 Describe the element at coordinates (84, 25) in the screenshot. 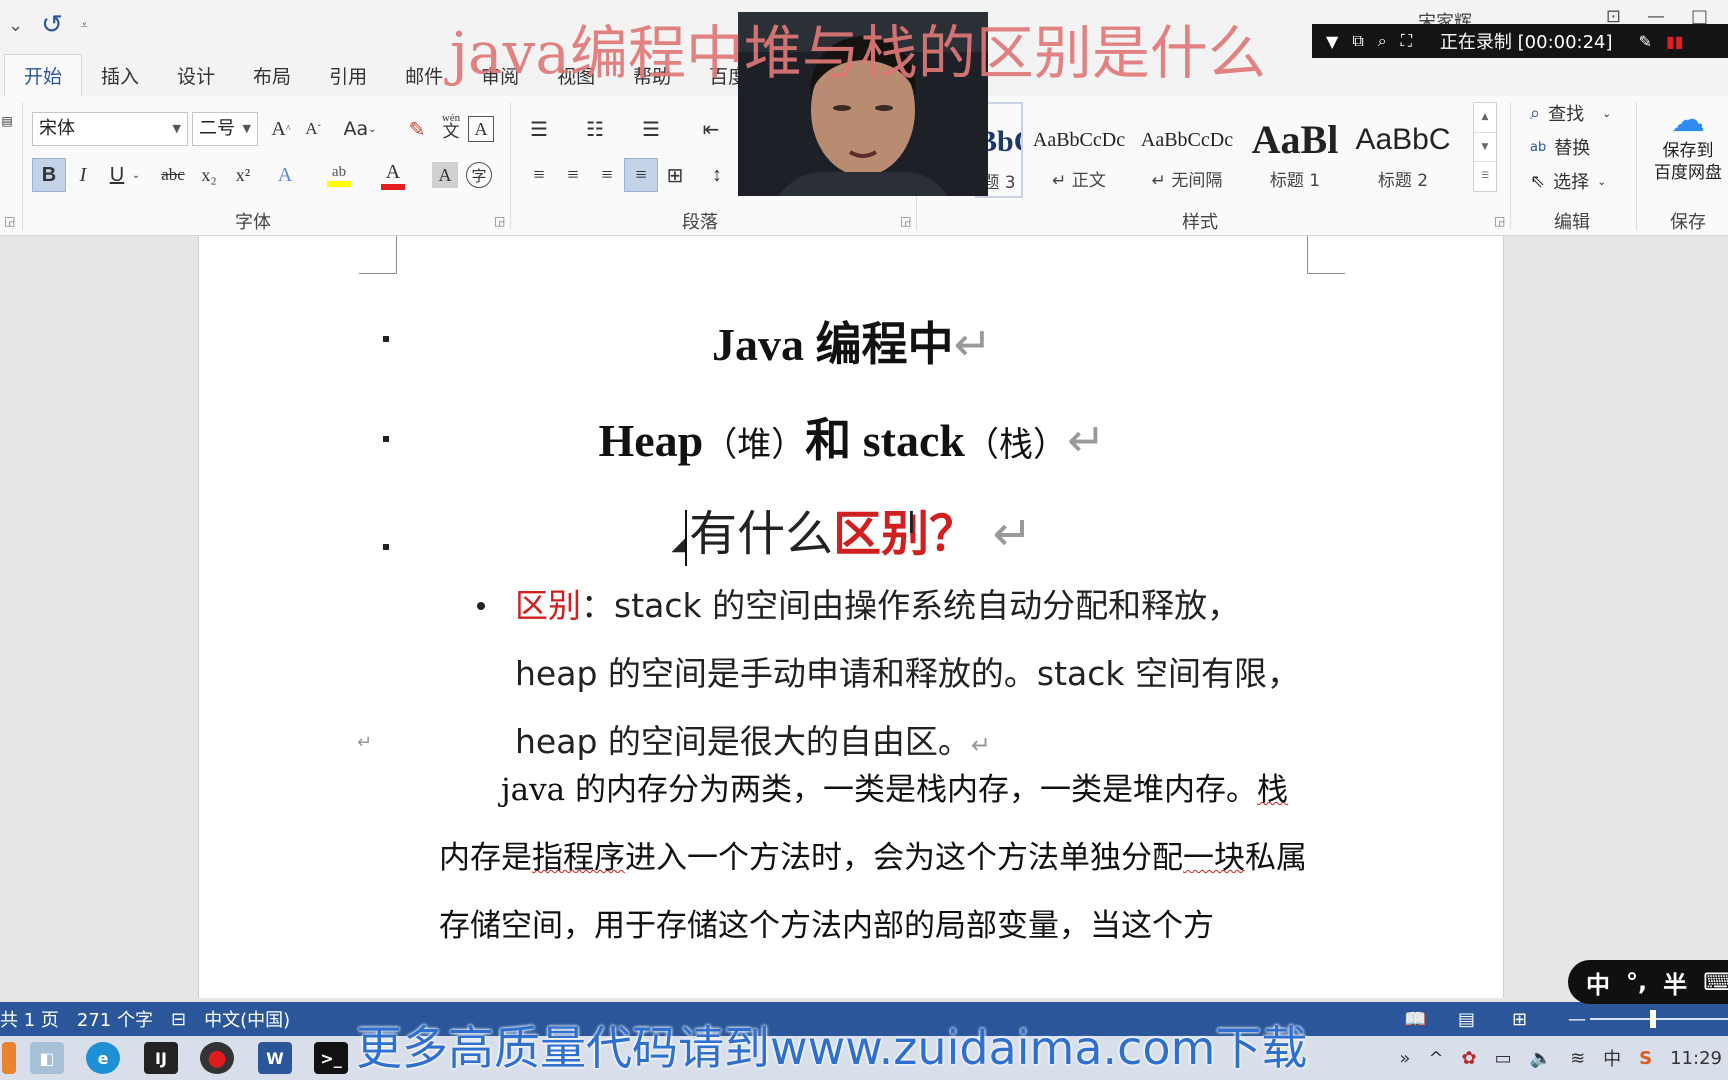

I see `customize-qat-icon: ⩡` at that location.